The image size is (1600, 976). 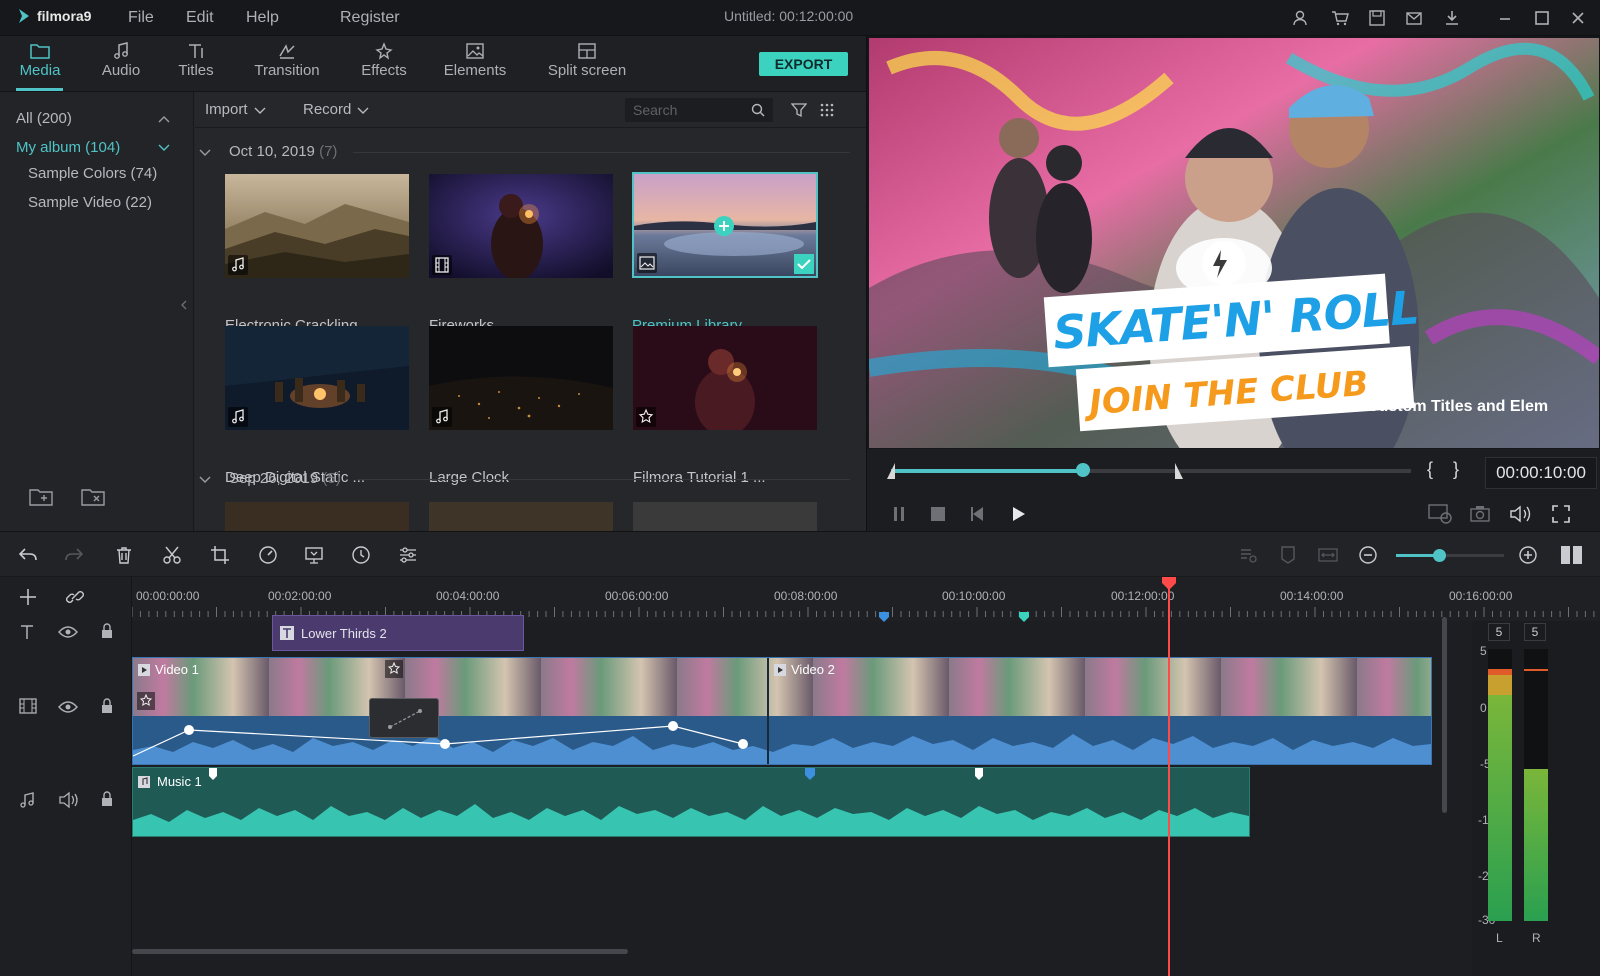 I want to click on grid-view-icon, so click(x=827, y=110).